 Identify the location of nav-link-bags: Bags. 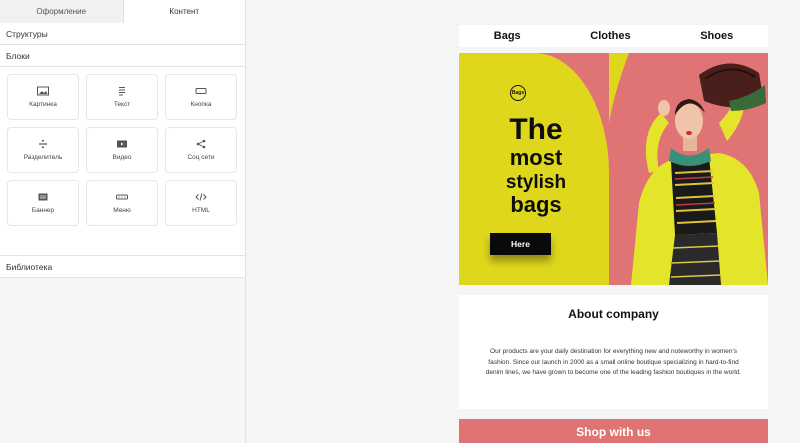
(507, 36).